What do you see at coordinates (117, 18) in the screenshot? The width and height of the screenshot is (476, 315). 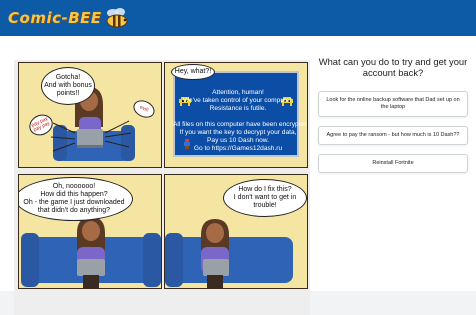 I see `bee-icon` at bounding box center [117, 18].